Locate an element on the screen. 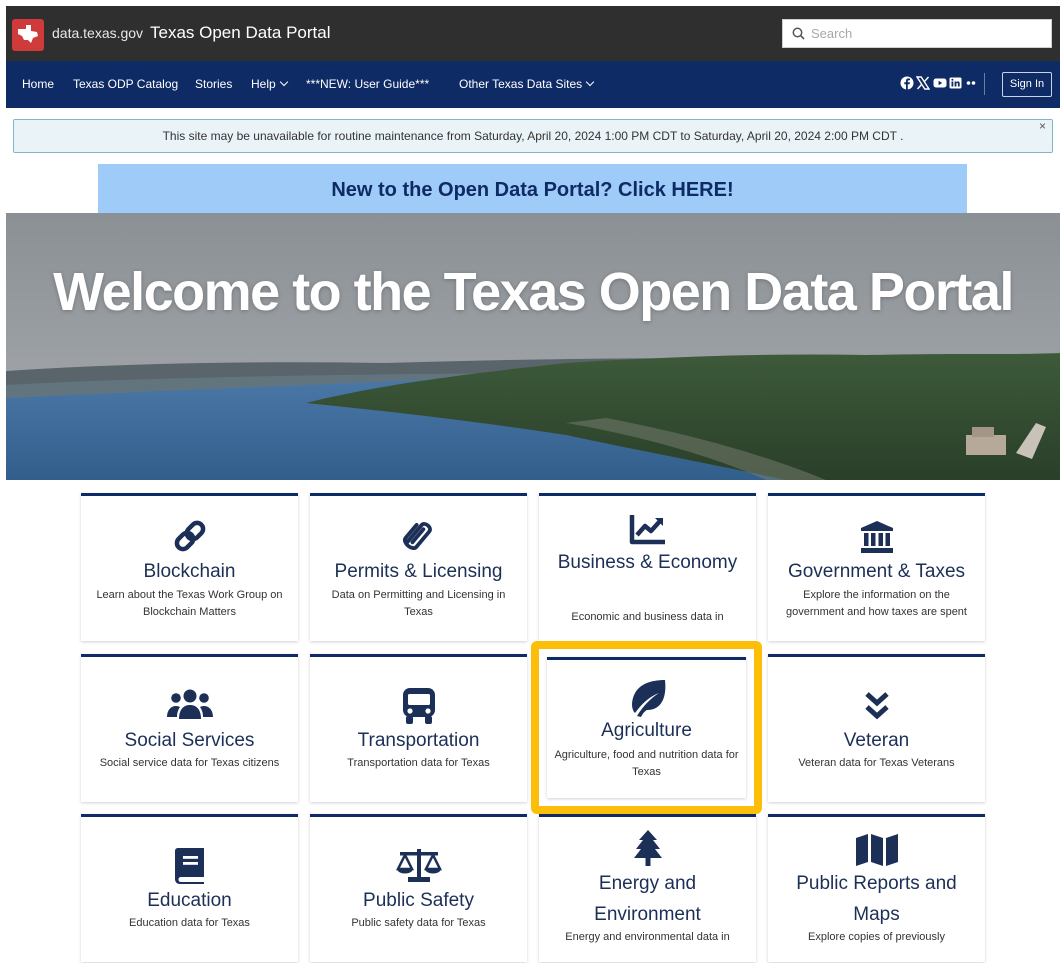 This screenshot has width=1060, height=963. nav-item-other-sites: Other Texas Data Sites is located at coordinates (527, 84).